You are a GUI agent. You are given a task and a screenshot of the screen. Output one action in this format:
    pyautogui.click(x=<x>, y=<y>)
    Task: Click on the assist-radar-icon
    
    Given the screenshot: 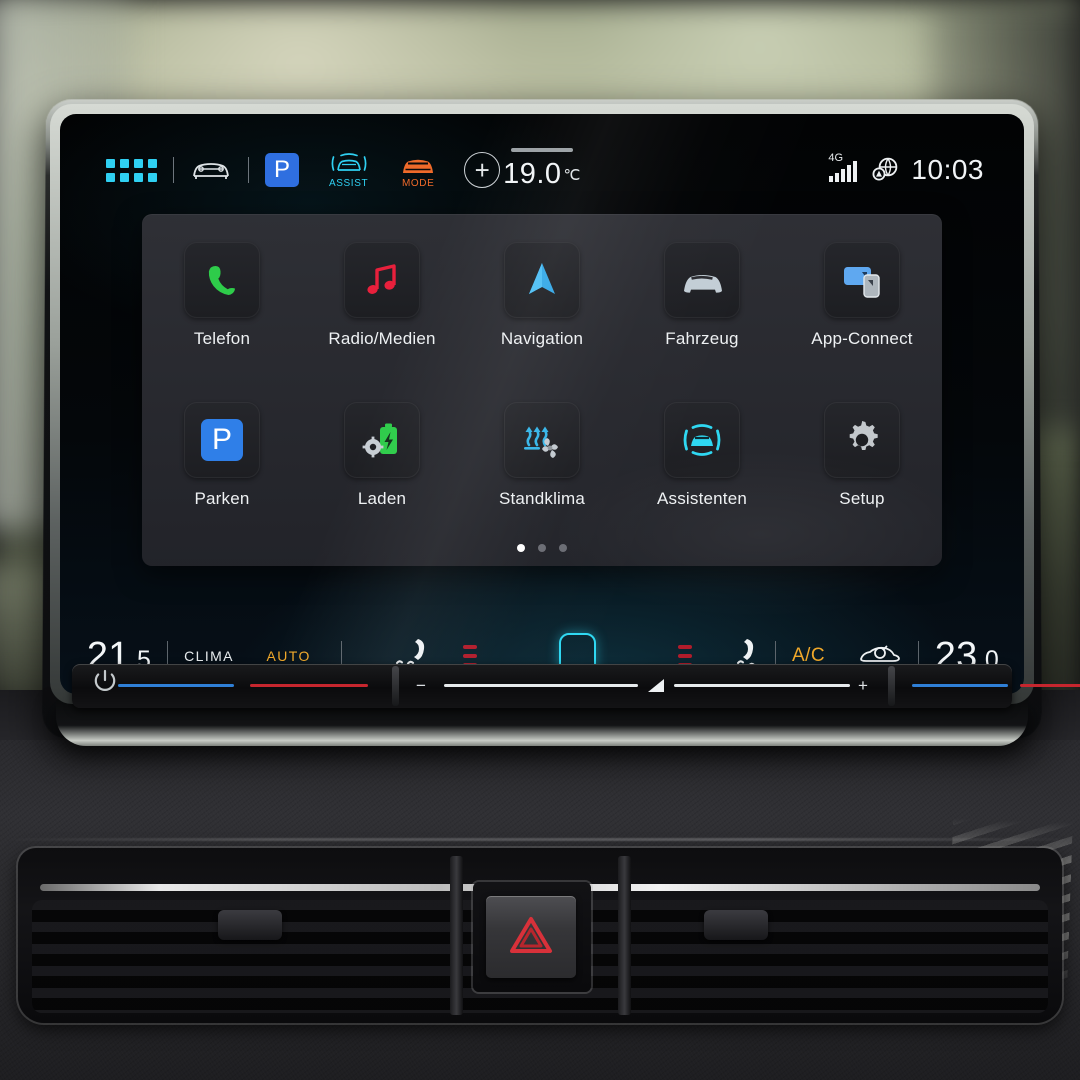 What is the action you would take?
    pyautogui.click(x=702, y=440)
    